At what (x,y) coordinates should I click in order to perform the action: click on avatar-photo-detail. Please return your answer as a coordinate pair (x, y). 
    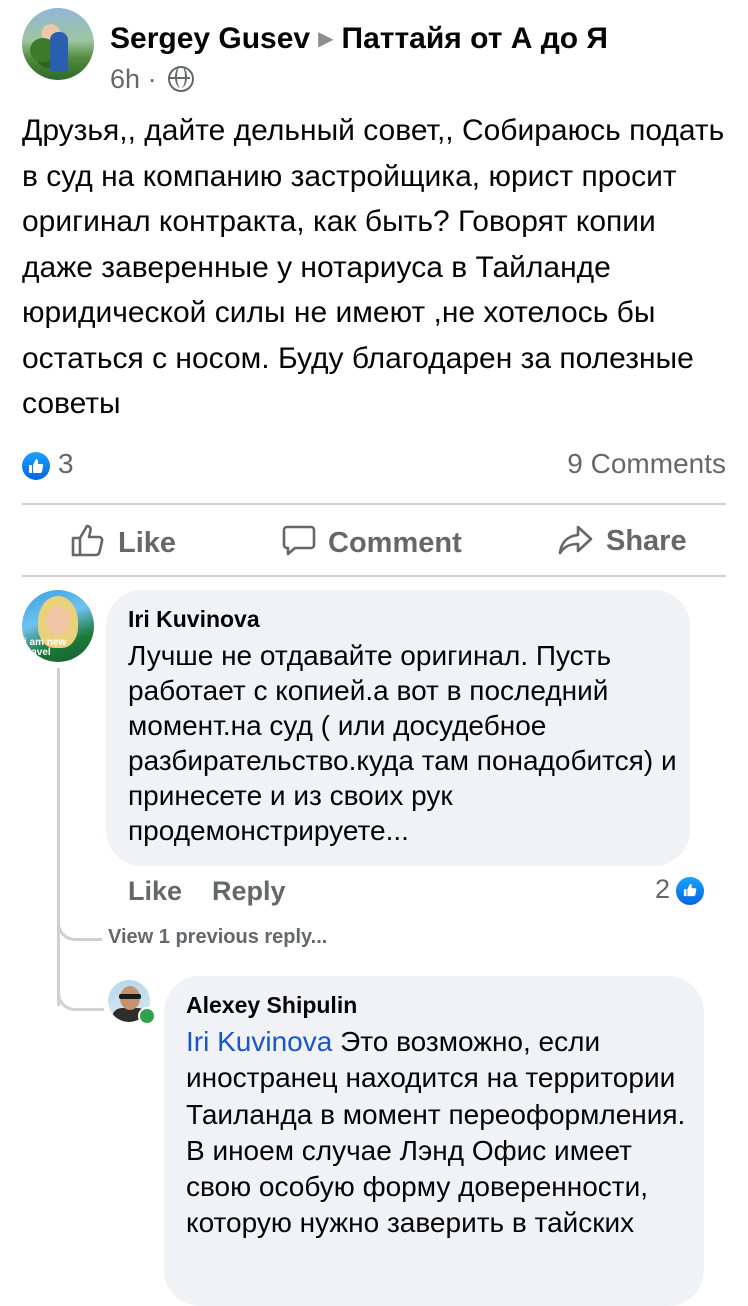
    Looking at the image, I should click on (130, 996).